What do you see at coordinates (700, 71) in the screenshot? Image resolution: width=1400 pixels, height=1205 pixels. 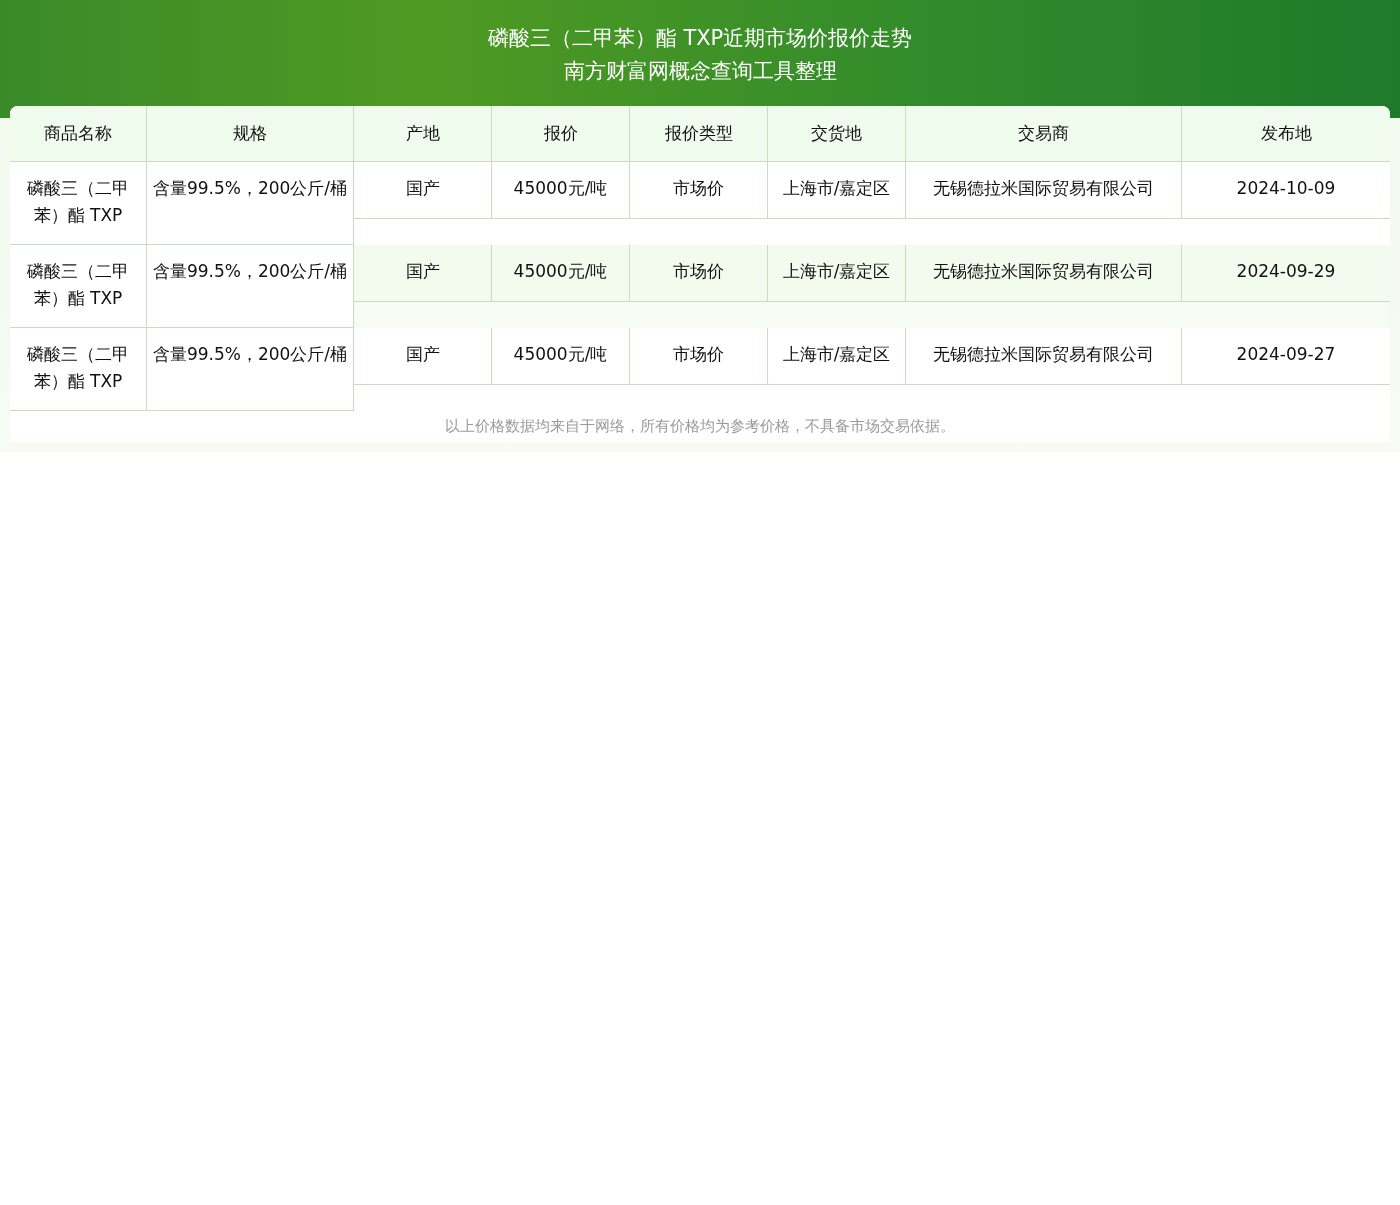 I see `page-subtitle: 南方财富网概念查询工具整理` at bounding box center [700, 71].